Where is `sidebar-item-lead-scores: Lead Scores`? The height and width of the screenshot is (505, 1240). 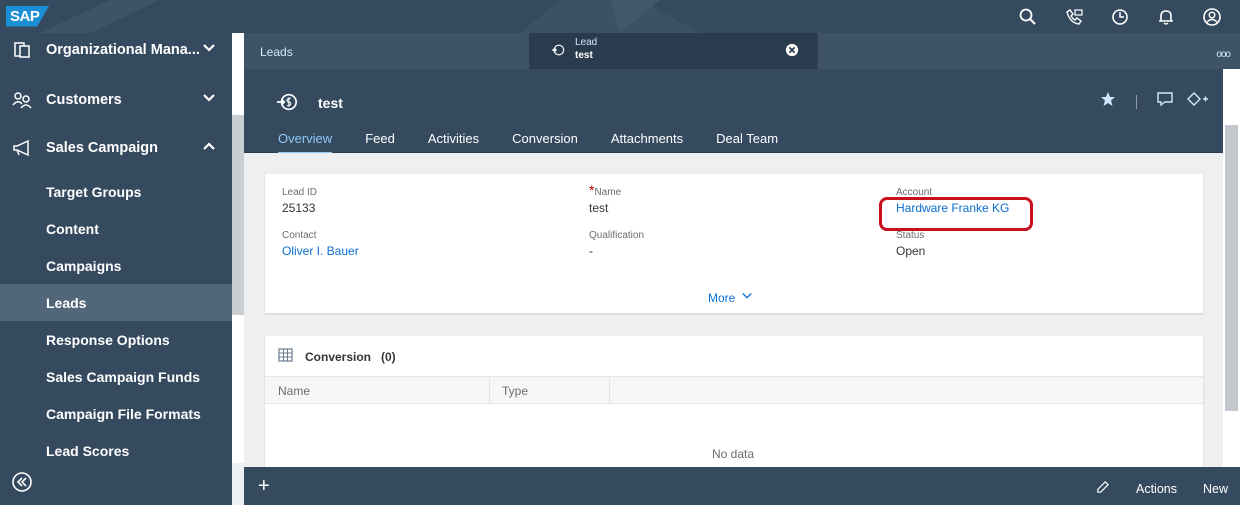 sidebar-item-lead-scores: Lead Scores is located at coordinates (116, 450).